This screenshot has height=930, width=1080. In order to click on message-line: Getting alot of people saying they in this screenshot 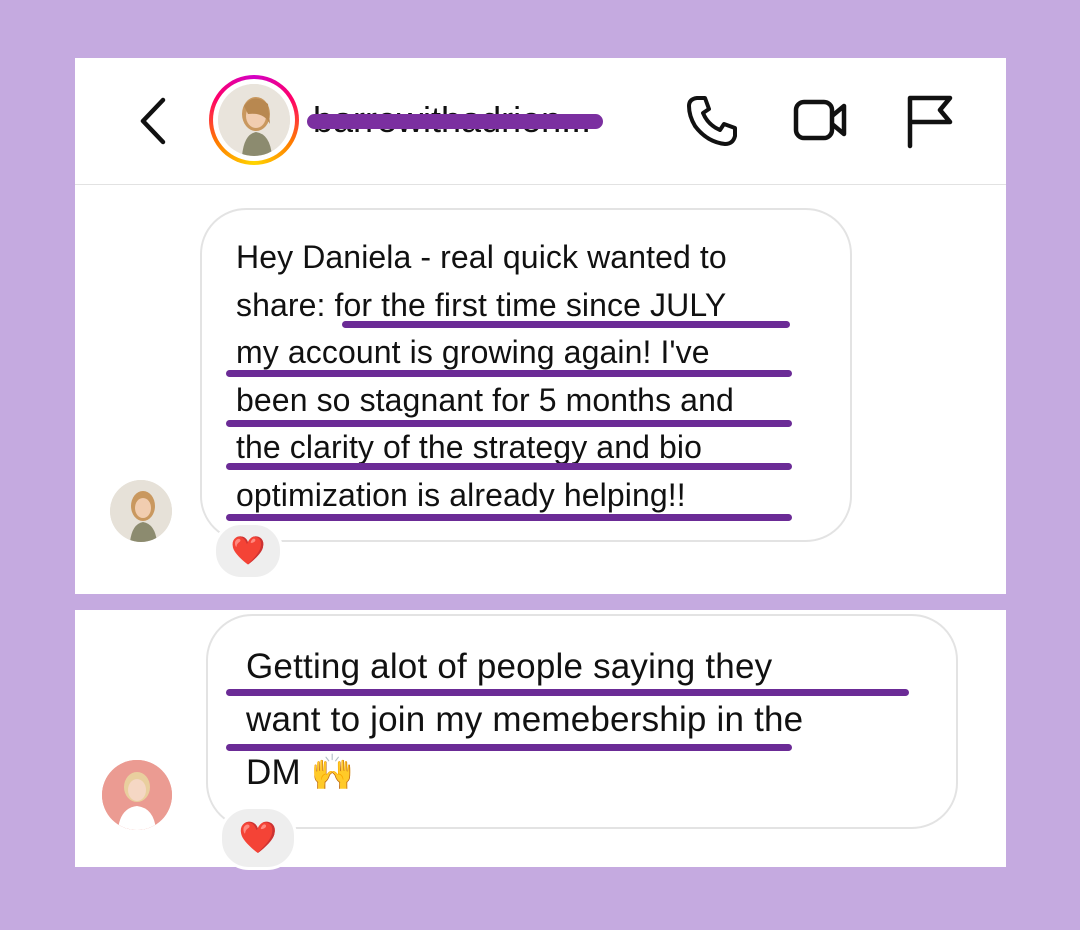, I will do `click(509, 666)`.